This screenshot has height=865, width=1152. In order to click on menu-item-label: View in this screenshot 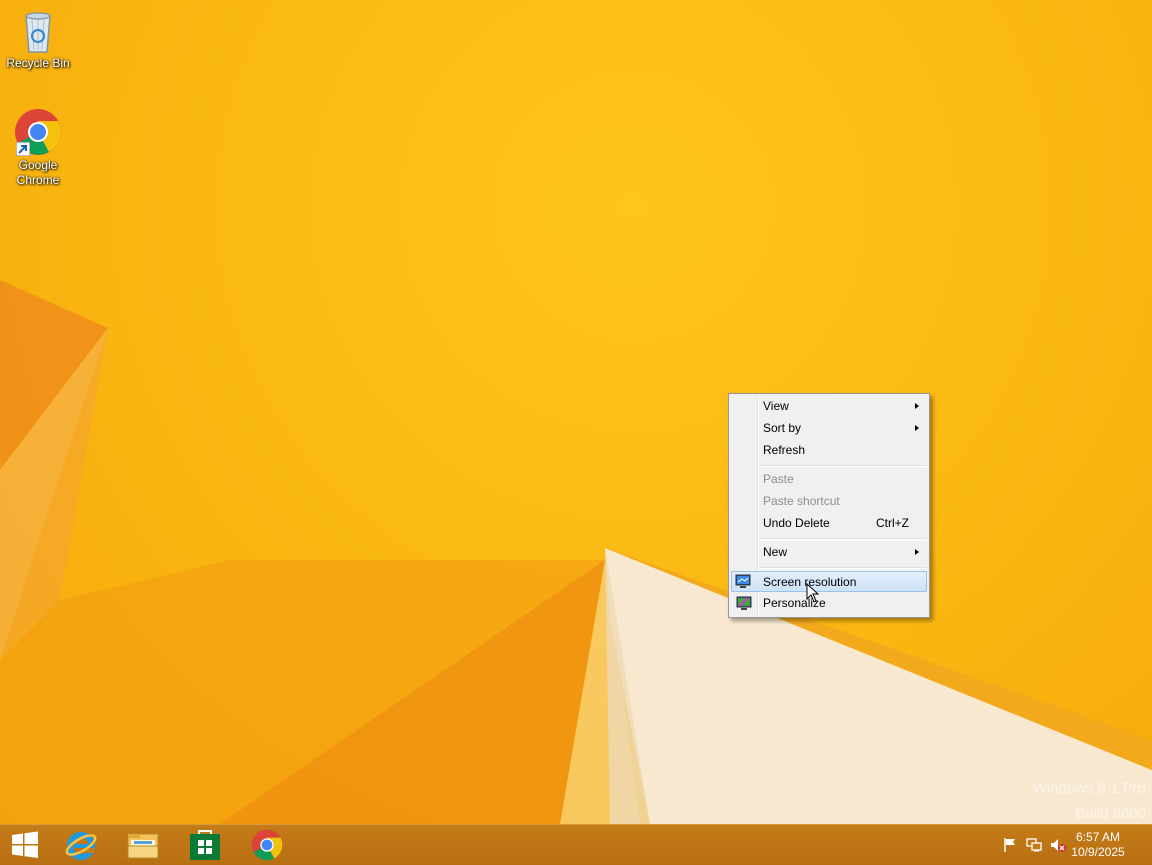, I will do `click(776, 406)`.